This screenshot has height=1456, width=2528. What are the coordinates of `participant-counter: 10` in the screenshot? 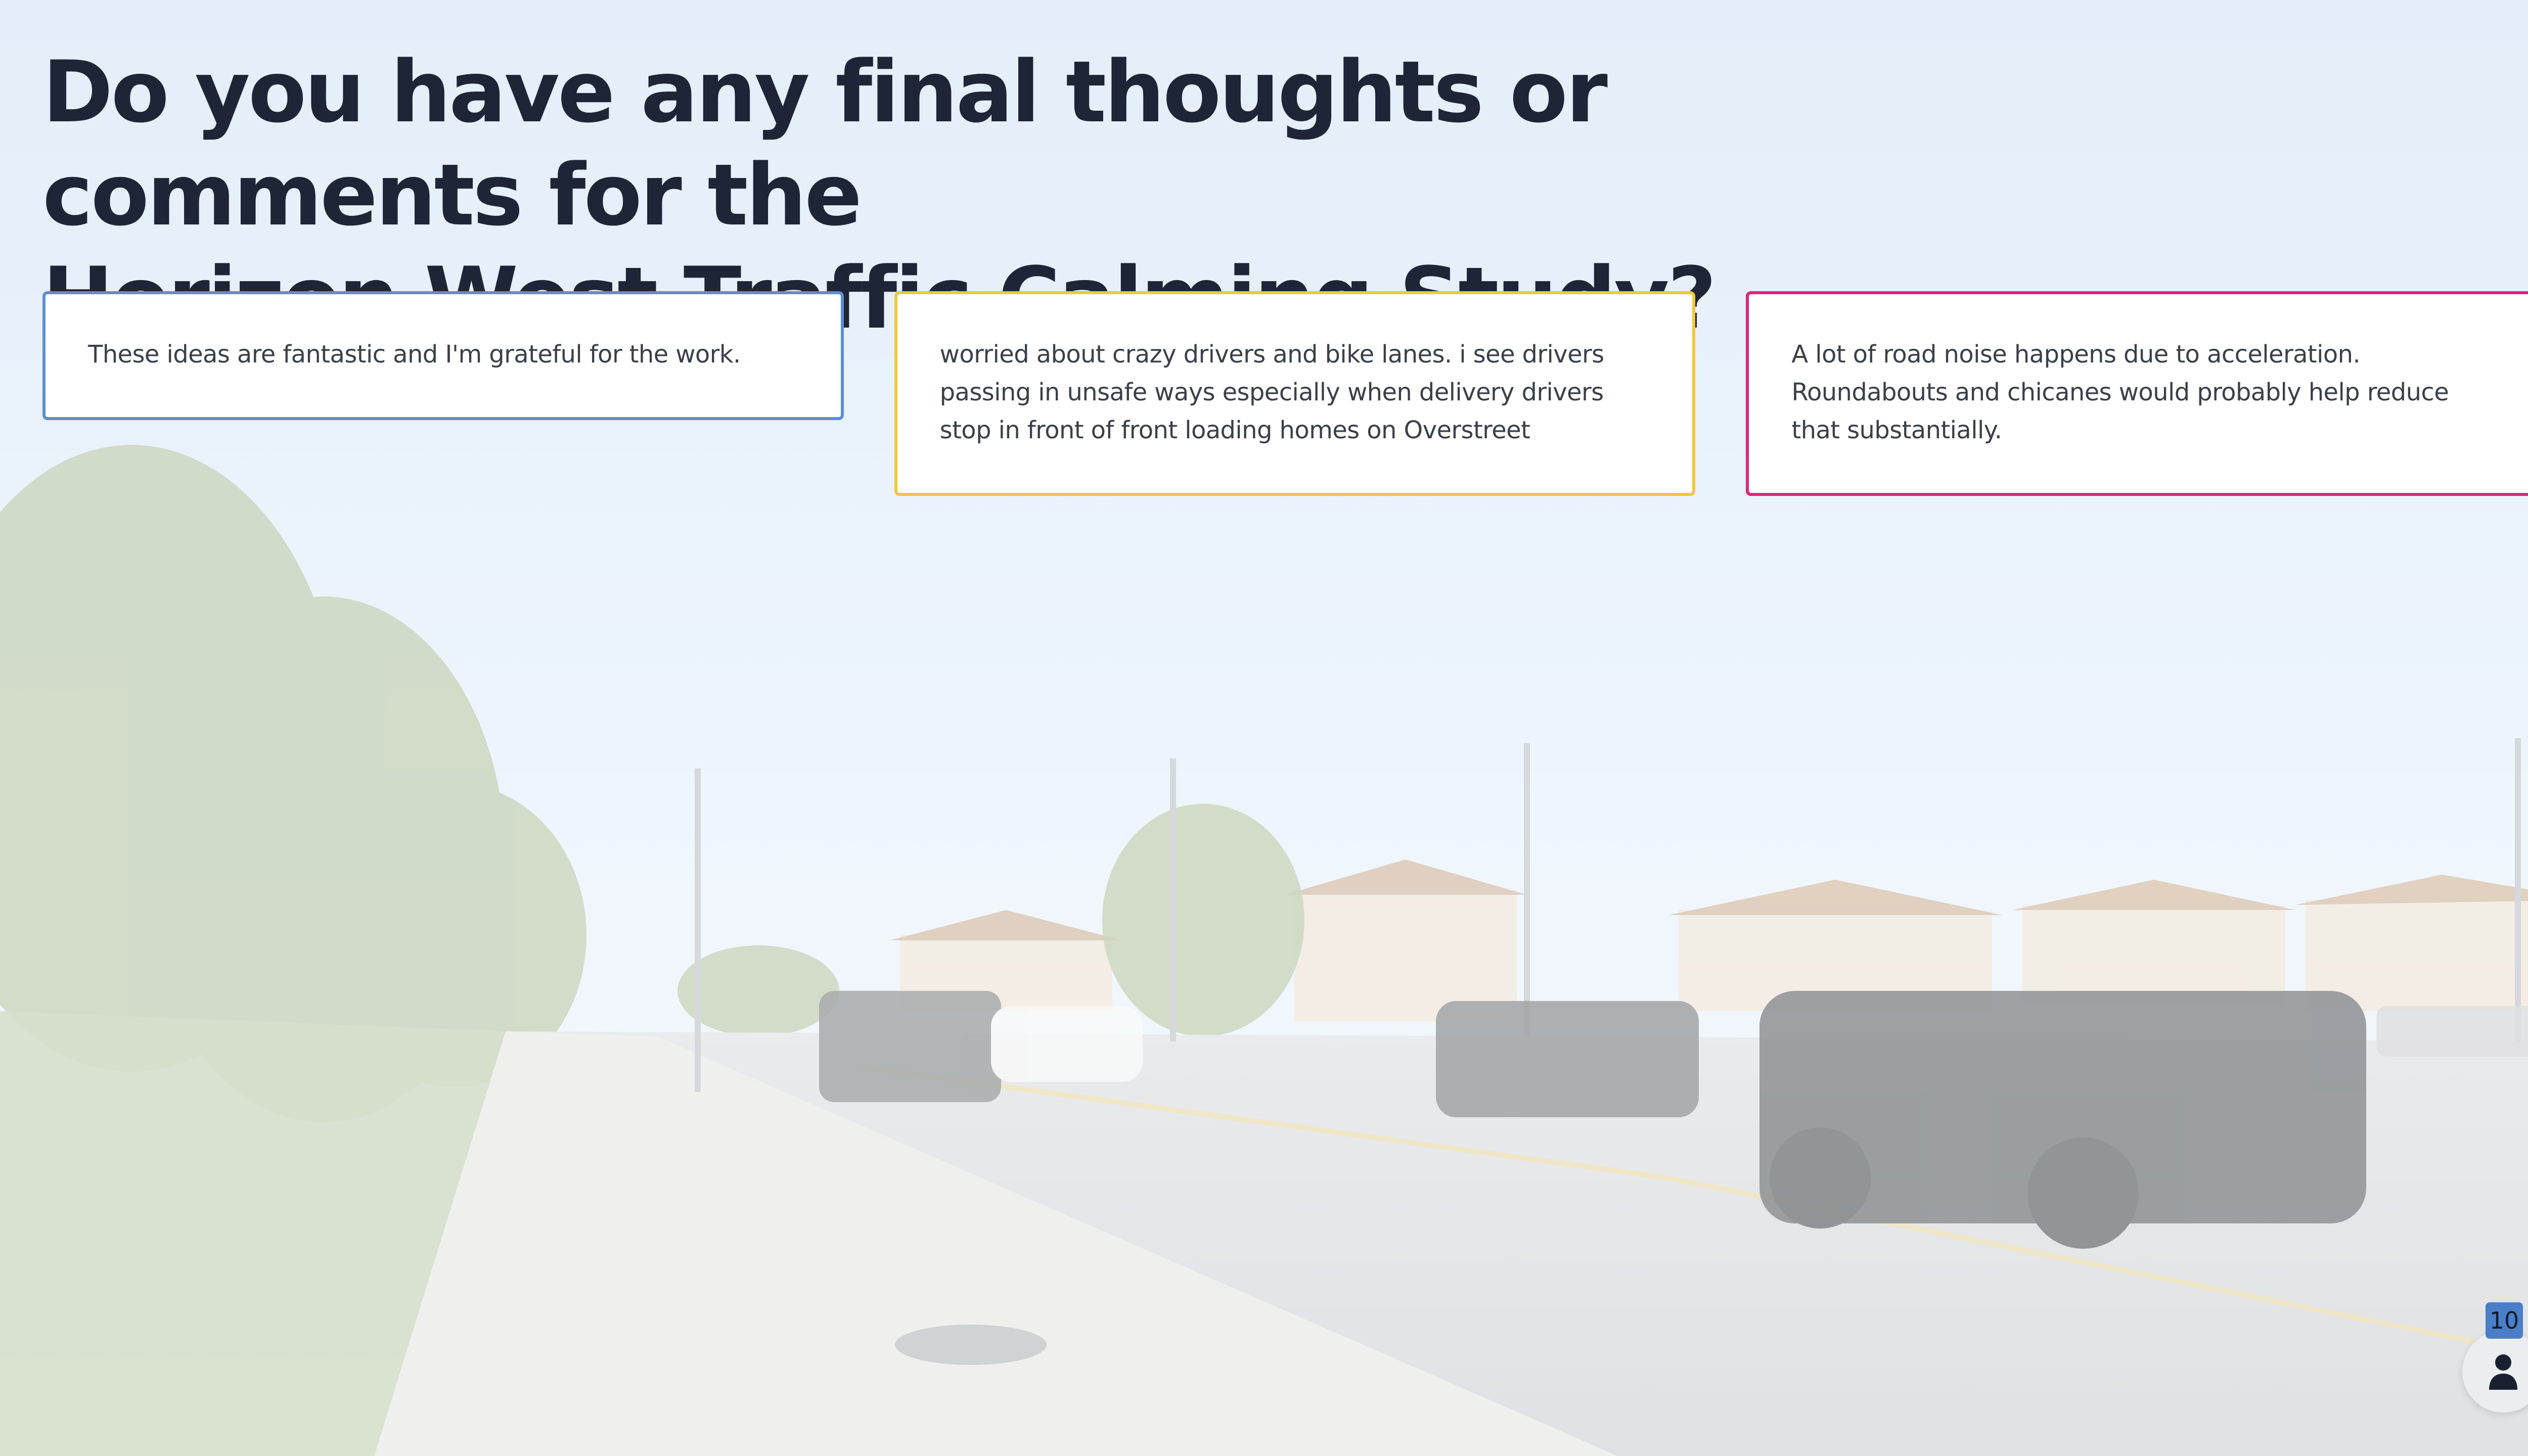 It's located at (2494, 1358).